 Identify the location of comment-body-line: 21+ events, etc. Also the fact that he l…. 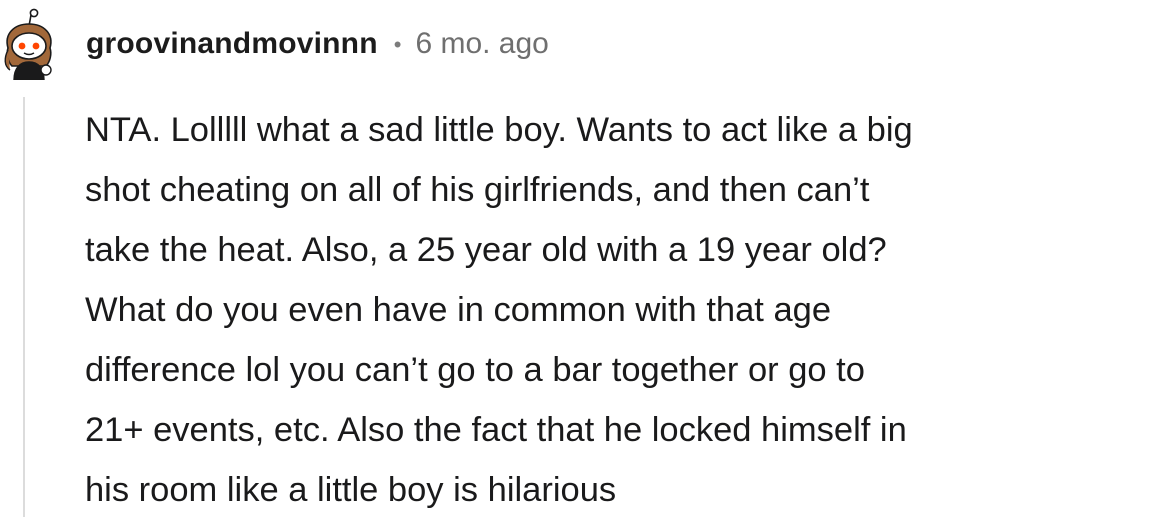
(496, 430).